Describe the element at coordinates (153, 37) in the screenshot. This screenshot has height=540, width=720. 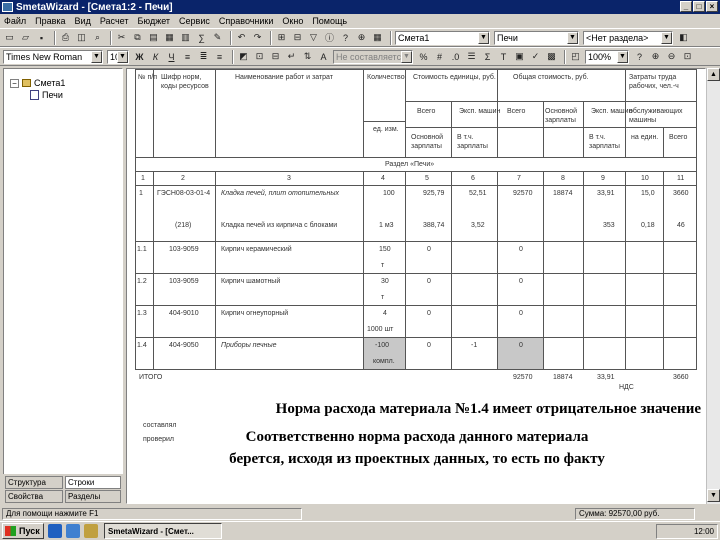
I see `paste-icon: ▤` at that location.